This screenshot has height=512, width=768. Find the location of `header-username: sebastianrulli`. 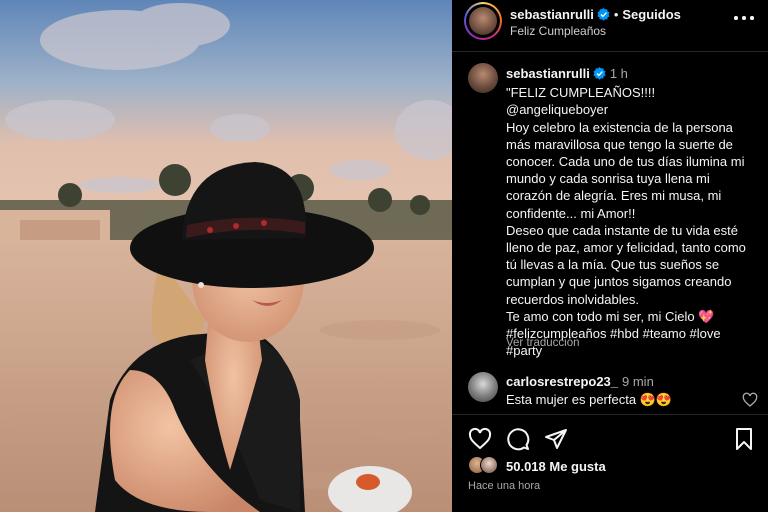

header-username: sebastianrulli is located at coordinates (552, 14).